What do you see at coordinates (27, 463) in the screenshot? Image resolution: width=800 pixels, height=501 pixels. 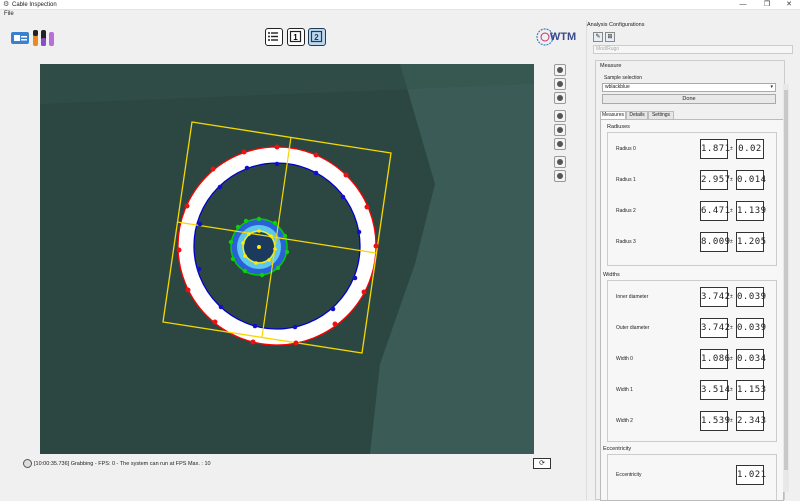 I see `status-icon` at bounding box center [27, 463].